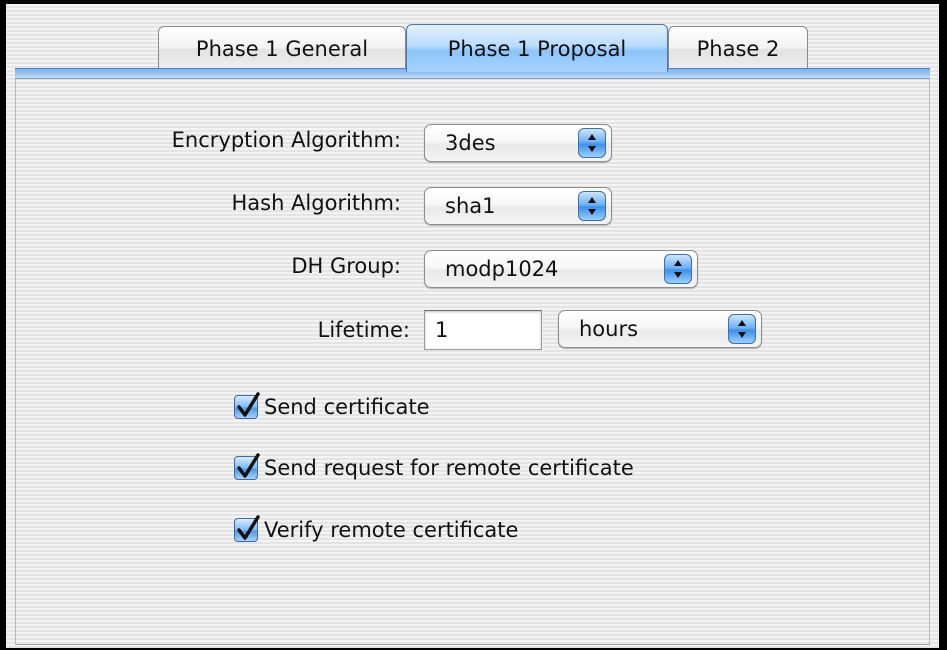 The image size is (947, 650). What do you see at coordinates (282, 48) in the screenshot?
I see `tab-phase-1-general: Phase 1 General` at bounding box center [282, 48].